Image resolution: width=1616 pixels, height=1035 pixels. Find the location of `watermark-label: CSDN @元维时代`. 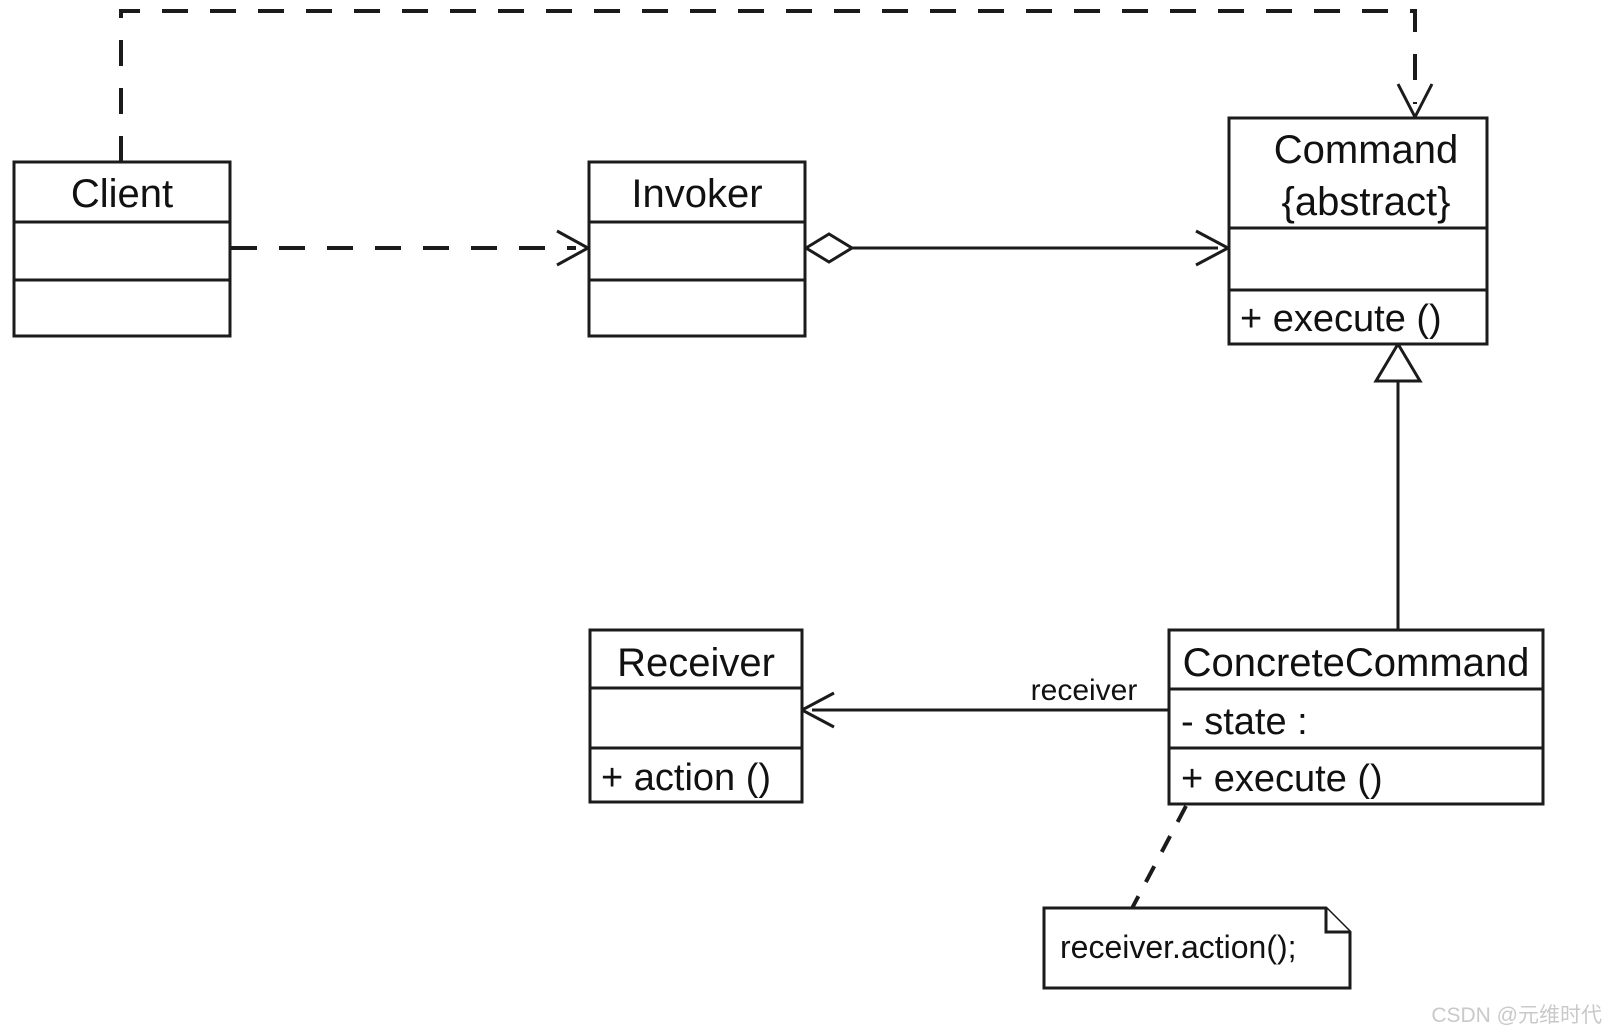

watermark-label: CSDN @元维时代 is located at coordinates (1516, 1015).